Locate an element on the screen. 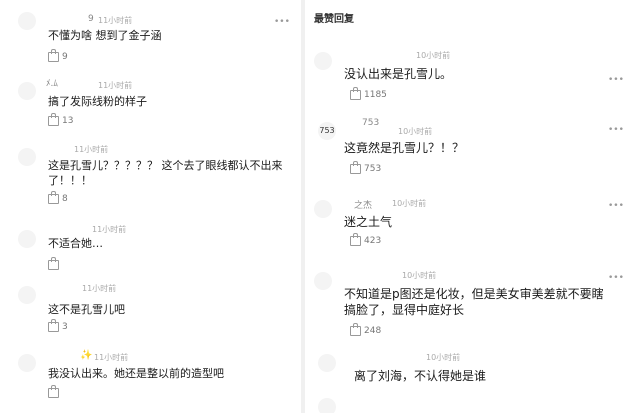 The height and width of the screenshot is (413, 640). avatar: 753 is located at coordinates (327, 131).